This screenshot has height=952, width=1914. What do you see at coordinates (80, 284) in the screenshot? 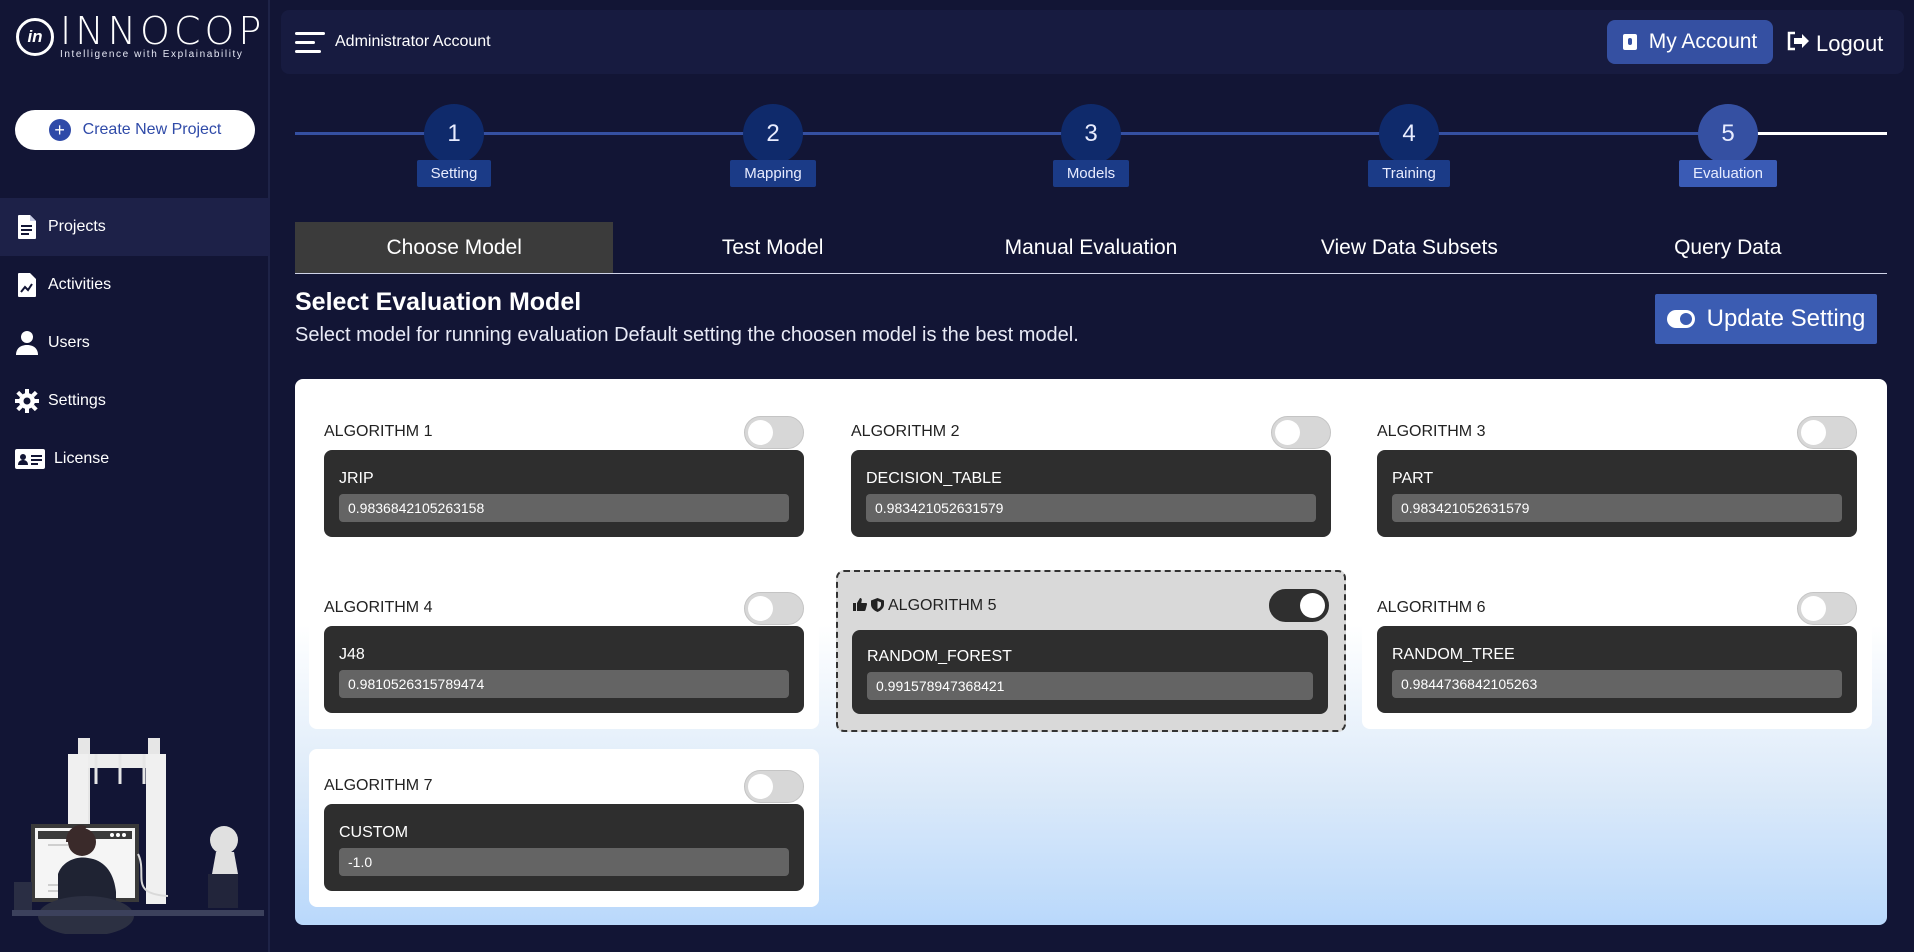
I see `sidebar-item-label: Activities` at bounding box center [80, 284].